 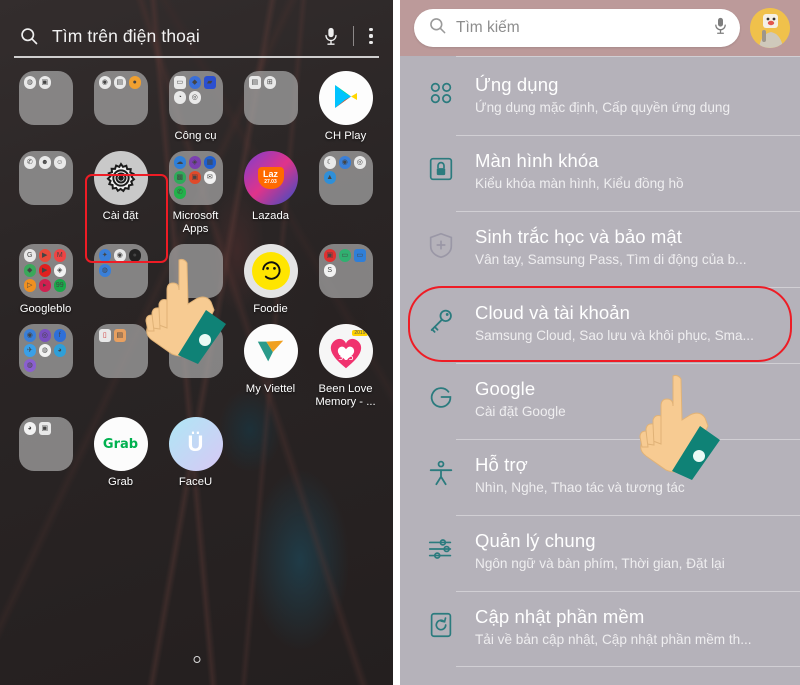 I want to click on svg-text: 365, so click(x=346, y=357).